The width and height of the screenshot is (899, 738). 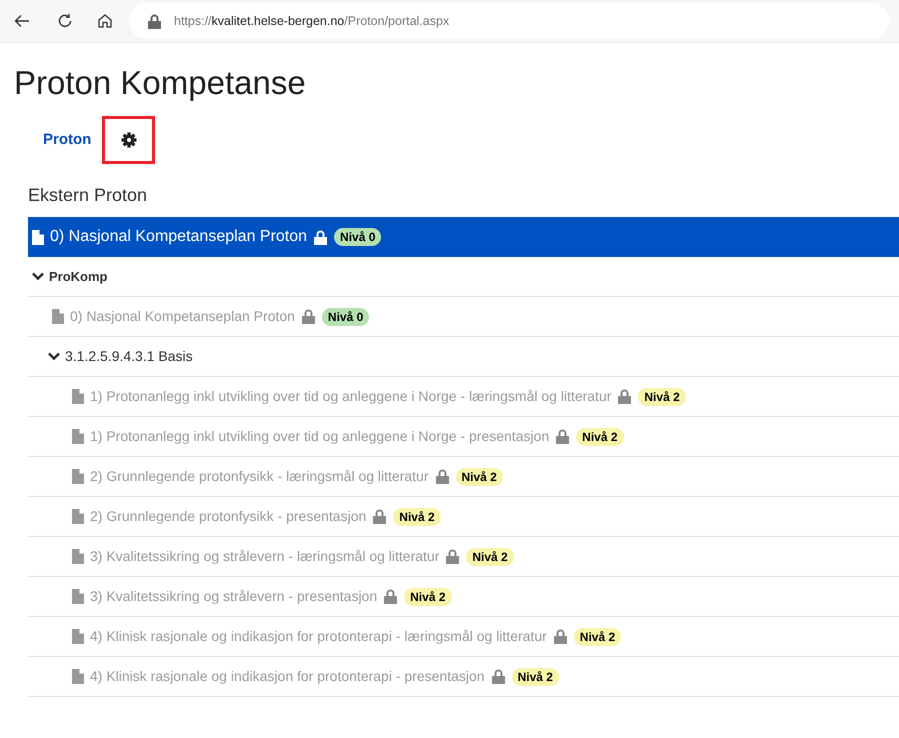 I want to click on proton-link: Proton, so click(x=67, y=140).